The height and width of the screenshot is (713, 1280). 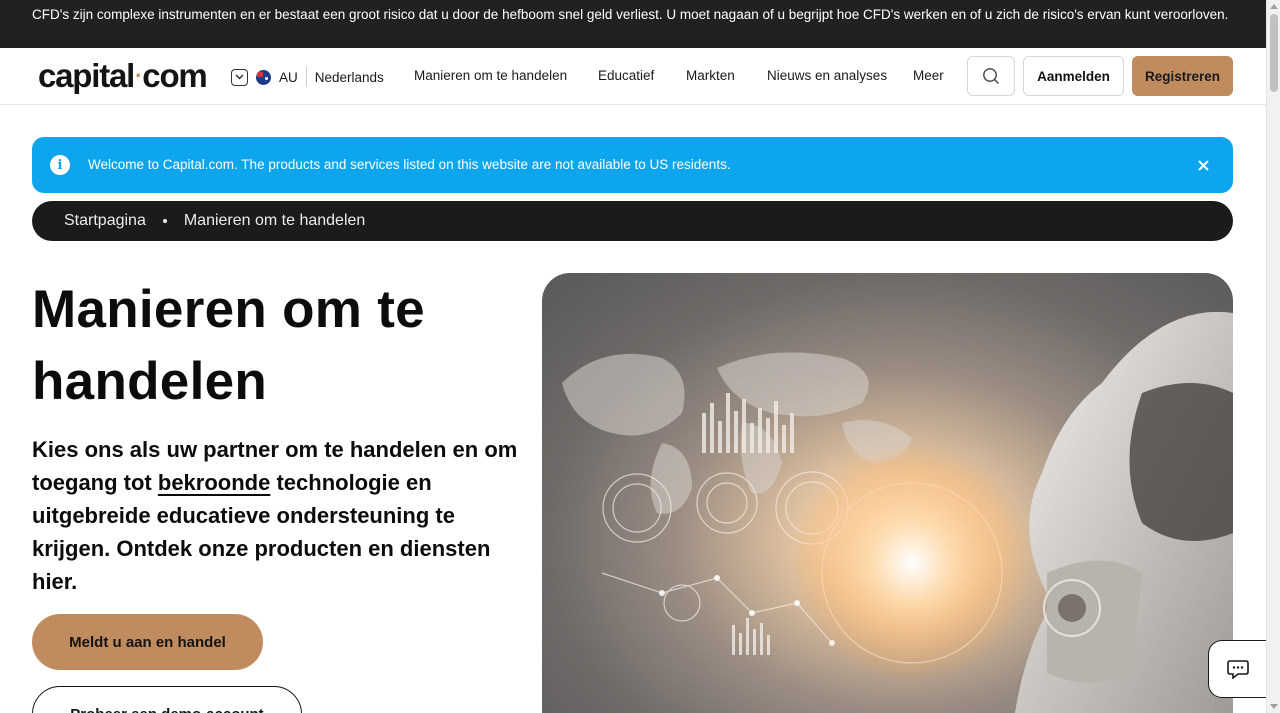 I want to click on nav-item-ways-to-trade: Manieren om te handelen, so click(x=490, y=75).